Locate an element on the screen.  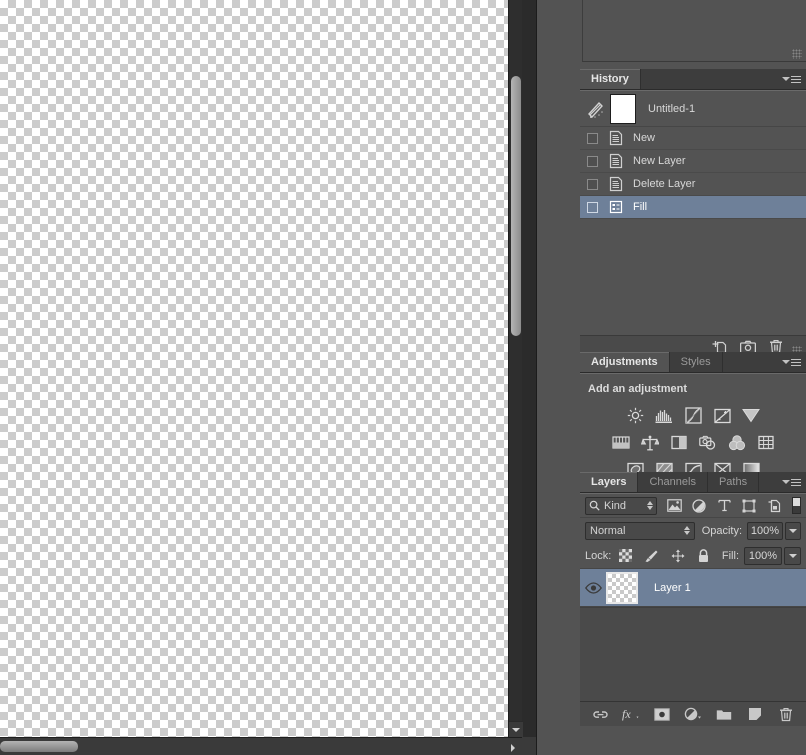
hue-saturation-icon is located at coordinates (620, 443).